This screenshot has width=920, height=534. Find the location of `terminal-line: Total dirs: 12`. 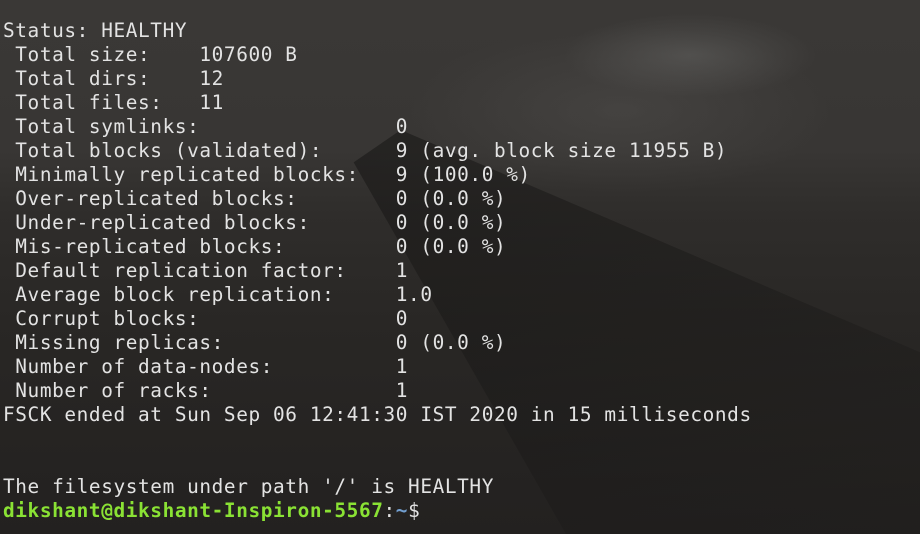

terminal-line: Total dirs: 12 is located at coordinates (113, 78).